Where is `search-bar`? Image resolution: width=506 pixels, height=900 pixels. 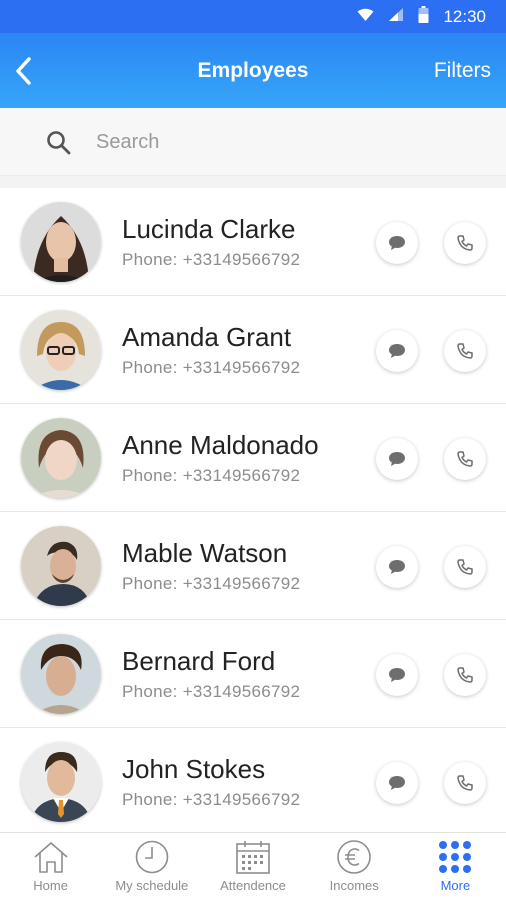
search-bar is located at coordinates (253, 142).